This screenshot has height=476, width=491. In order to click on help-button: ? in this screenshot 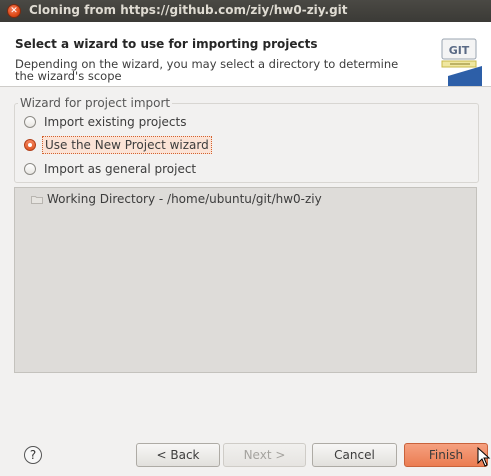, I will do `click(33, 455)`.